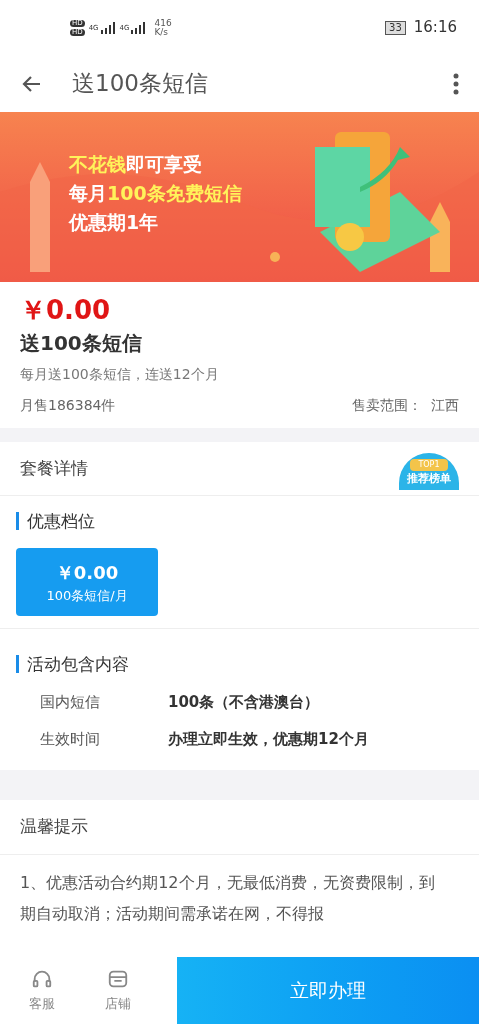  Describe the element at coordinates (54, 827) in the screenshot. I see `section-title: 温馨提示` at that location.